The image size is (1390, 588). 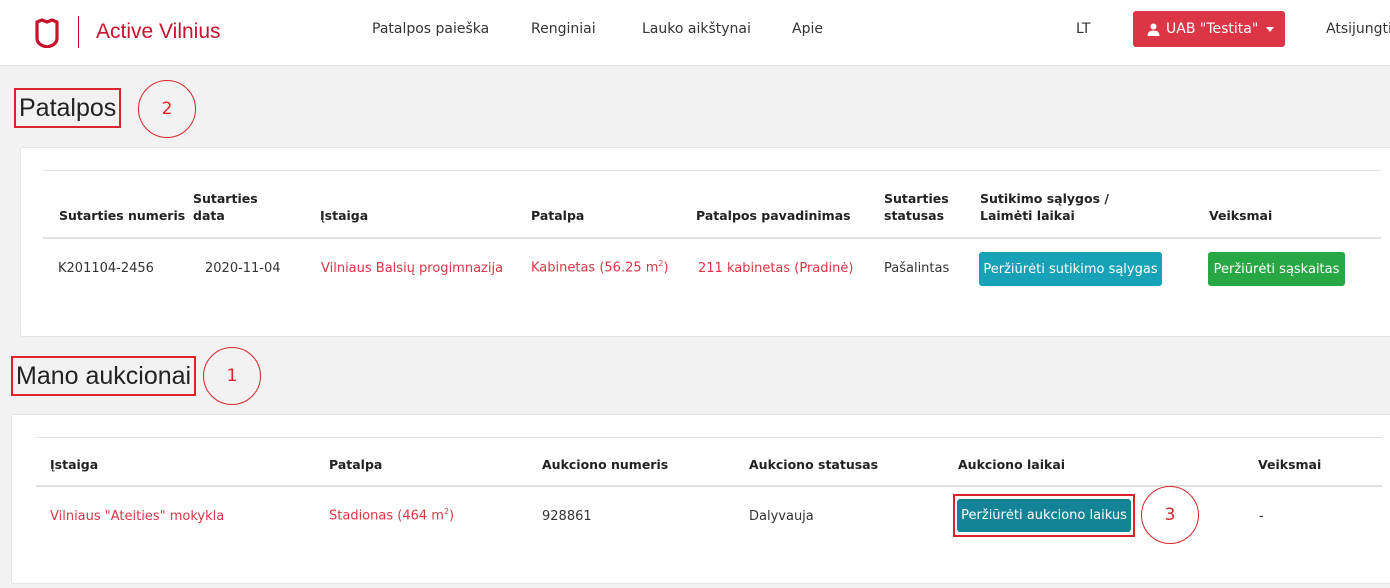 I want to click on logout-link: Atsijungti, so click(x=1358, y=29).